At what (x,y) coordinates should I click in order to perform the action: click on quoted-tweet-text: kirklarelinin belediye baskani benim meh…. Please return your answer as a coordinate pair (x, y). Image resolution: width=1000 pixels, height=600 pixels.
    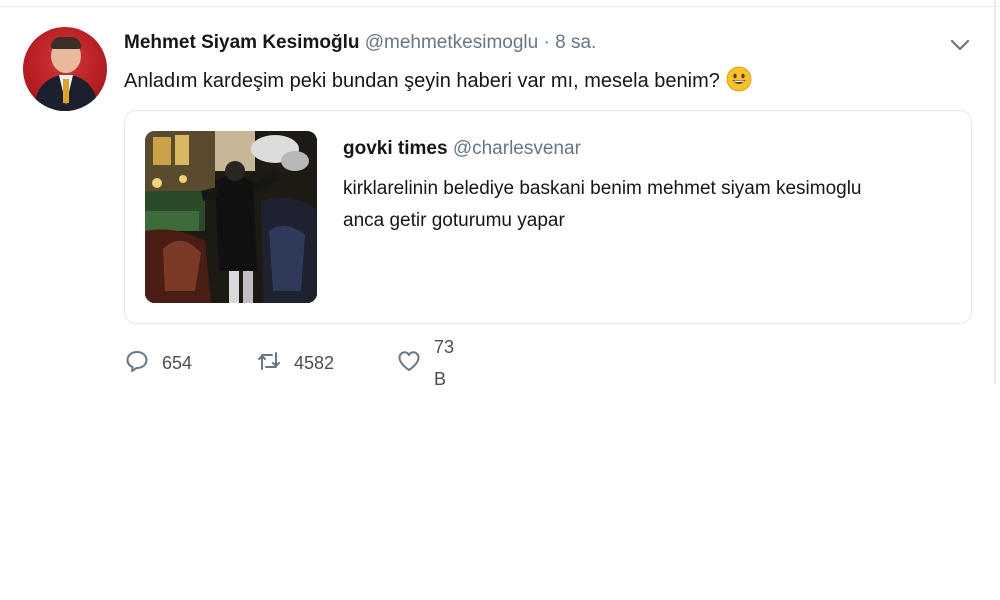
    Looking at the image, I should click on (602, 204).